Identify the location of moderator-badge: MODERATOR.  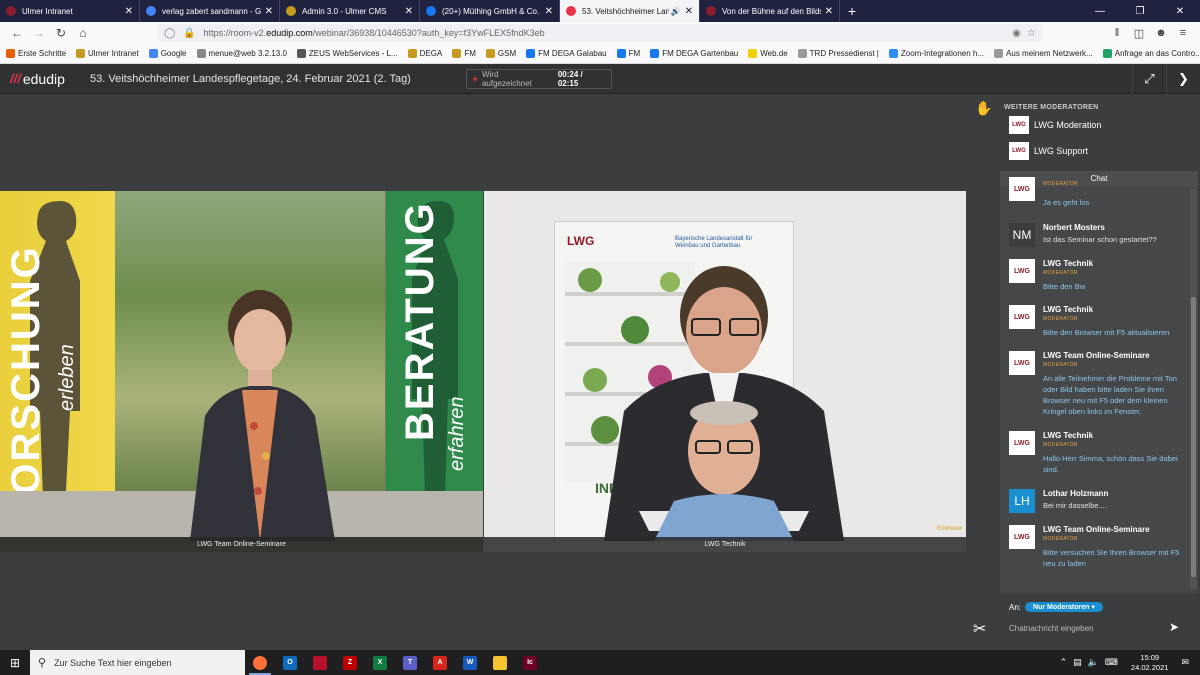
(1060, 445).